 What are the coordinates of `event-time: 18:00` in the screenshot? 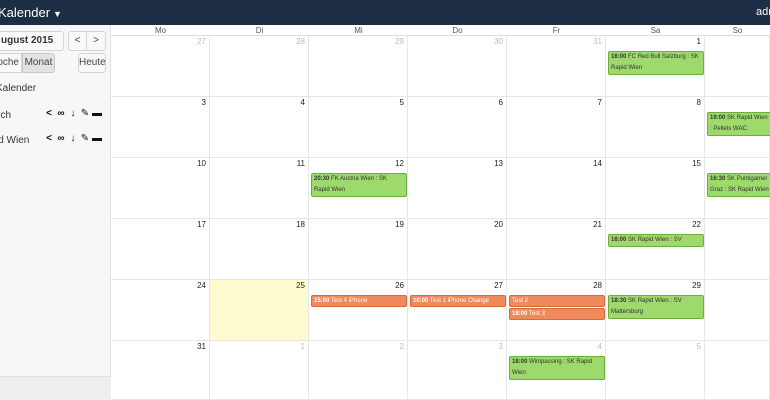 It's located at (520, 314).